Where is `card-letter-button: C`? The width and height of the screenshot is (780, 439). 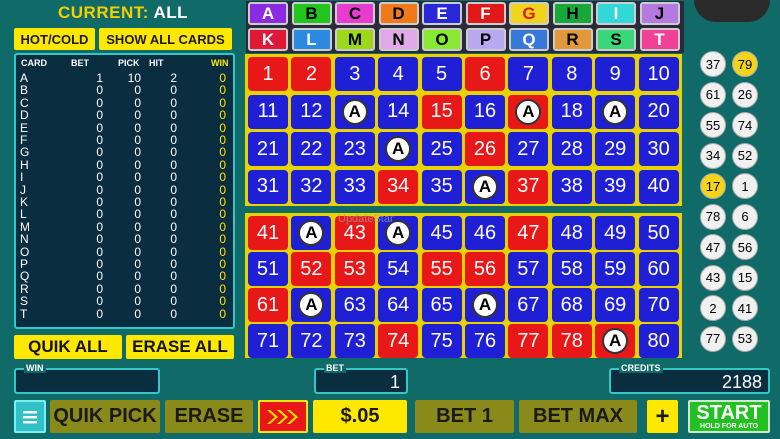
card-letter-button: C is located at coordinates (355, 13).